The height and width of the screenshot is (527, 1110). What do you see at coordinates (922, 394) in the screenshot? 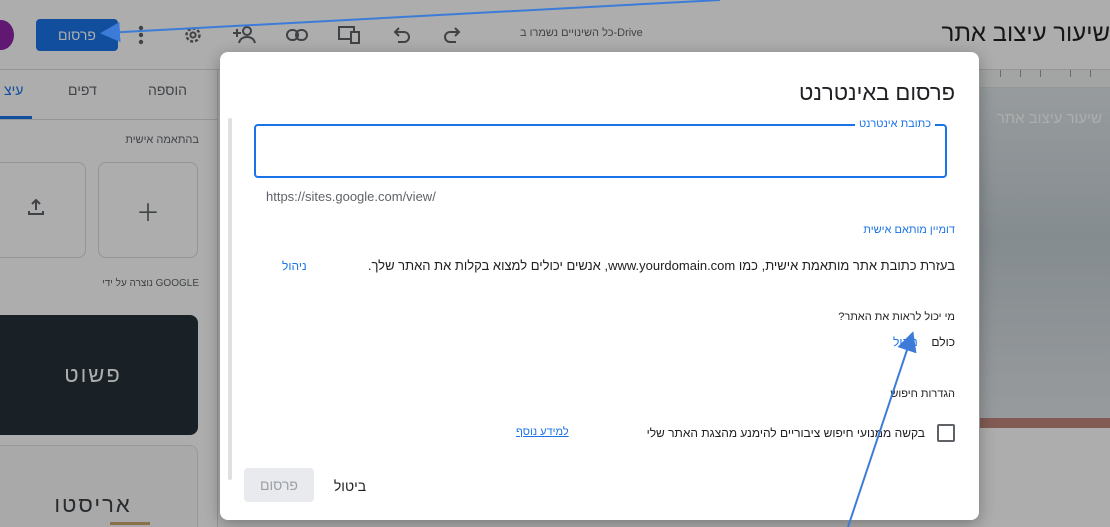
I see `search-settings-heading: הגדרות חיפוש` at bounding box center [922, 394].